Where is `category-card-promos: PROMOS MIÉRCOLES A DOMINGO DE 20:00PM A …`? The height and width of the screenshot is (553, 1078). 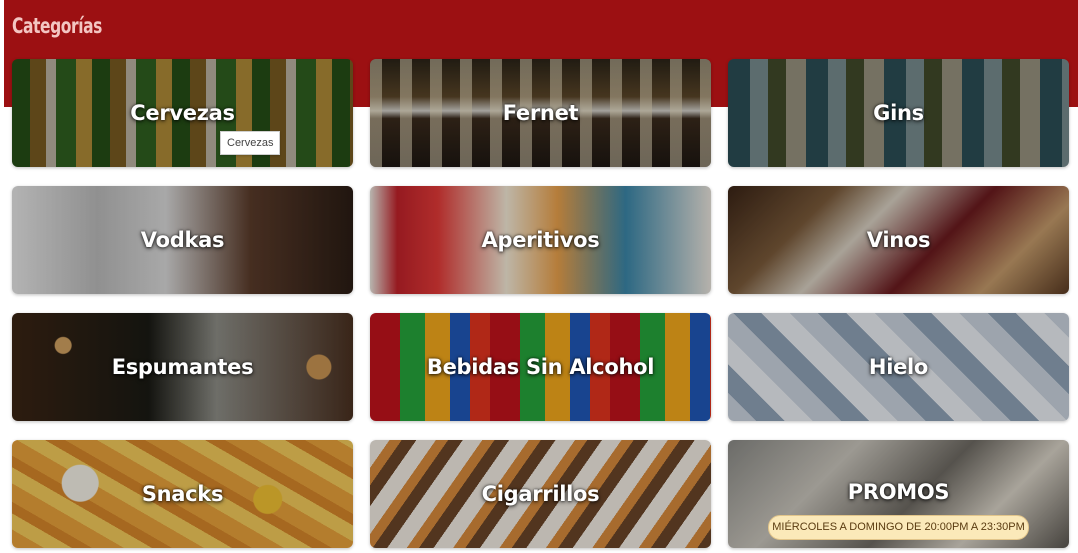
category-card-promos: PROMOS MIÉRCOLES A DOMINGO DE 20:00PM A … is located at coordinates (898, 494).